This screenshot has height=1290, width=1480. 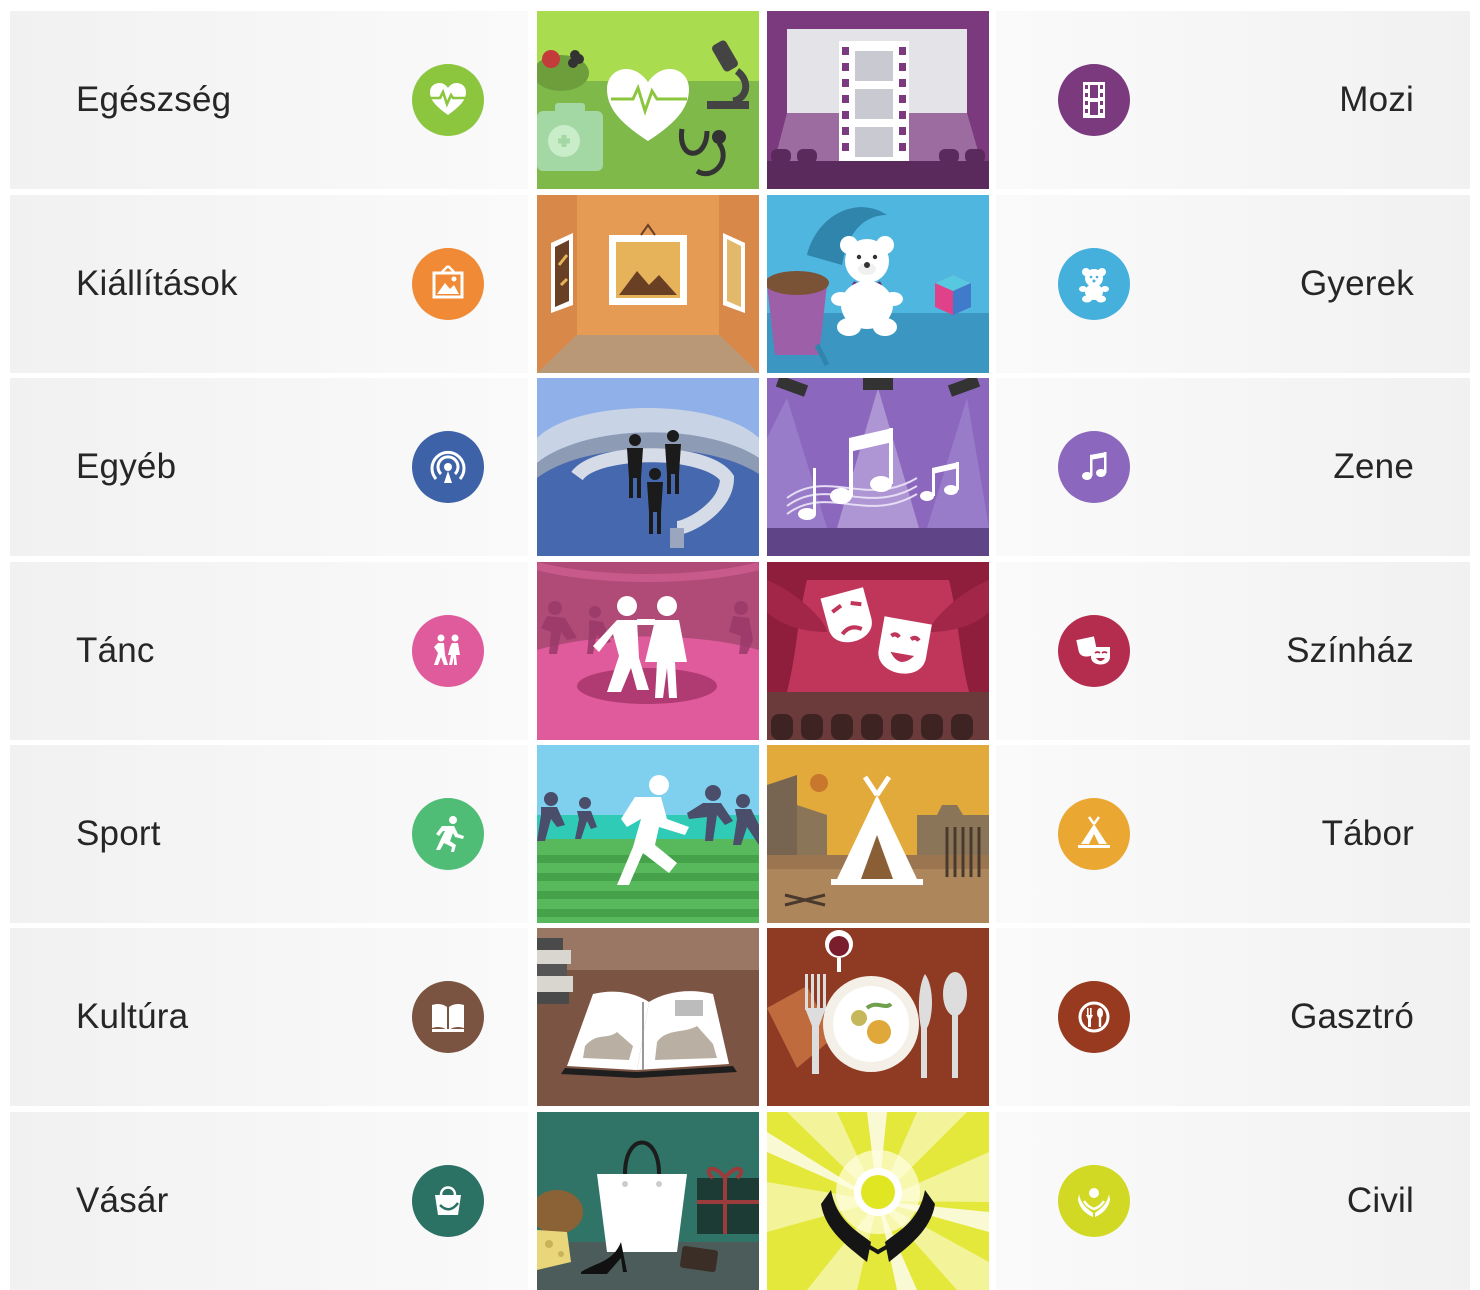 I want to click on tanc-illustration, so click(x=648, y=651).